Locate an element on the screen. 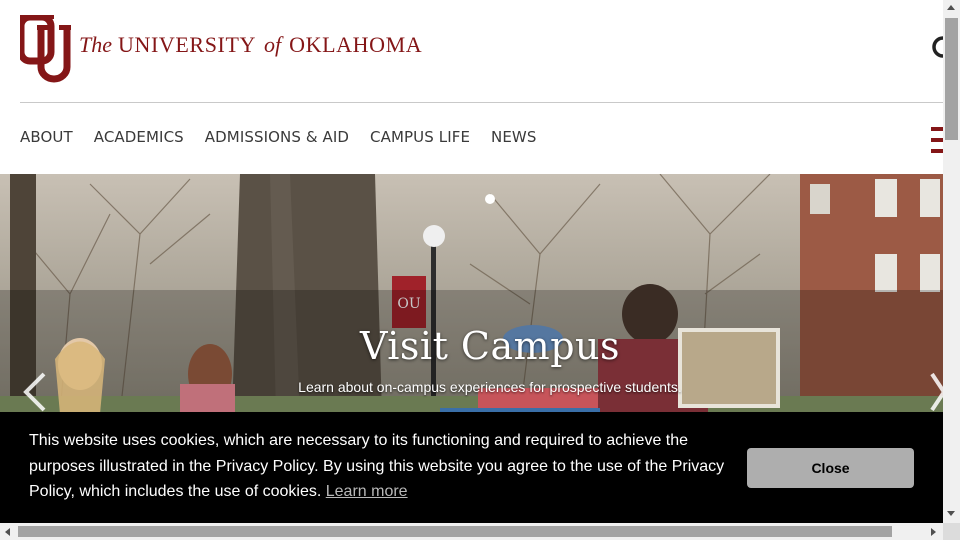 The width and height of the screenshot is (960, 540). chevron-left-icon is located at coordinates (34, 392).